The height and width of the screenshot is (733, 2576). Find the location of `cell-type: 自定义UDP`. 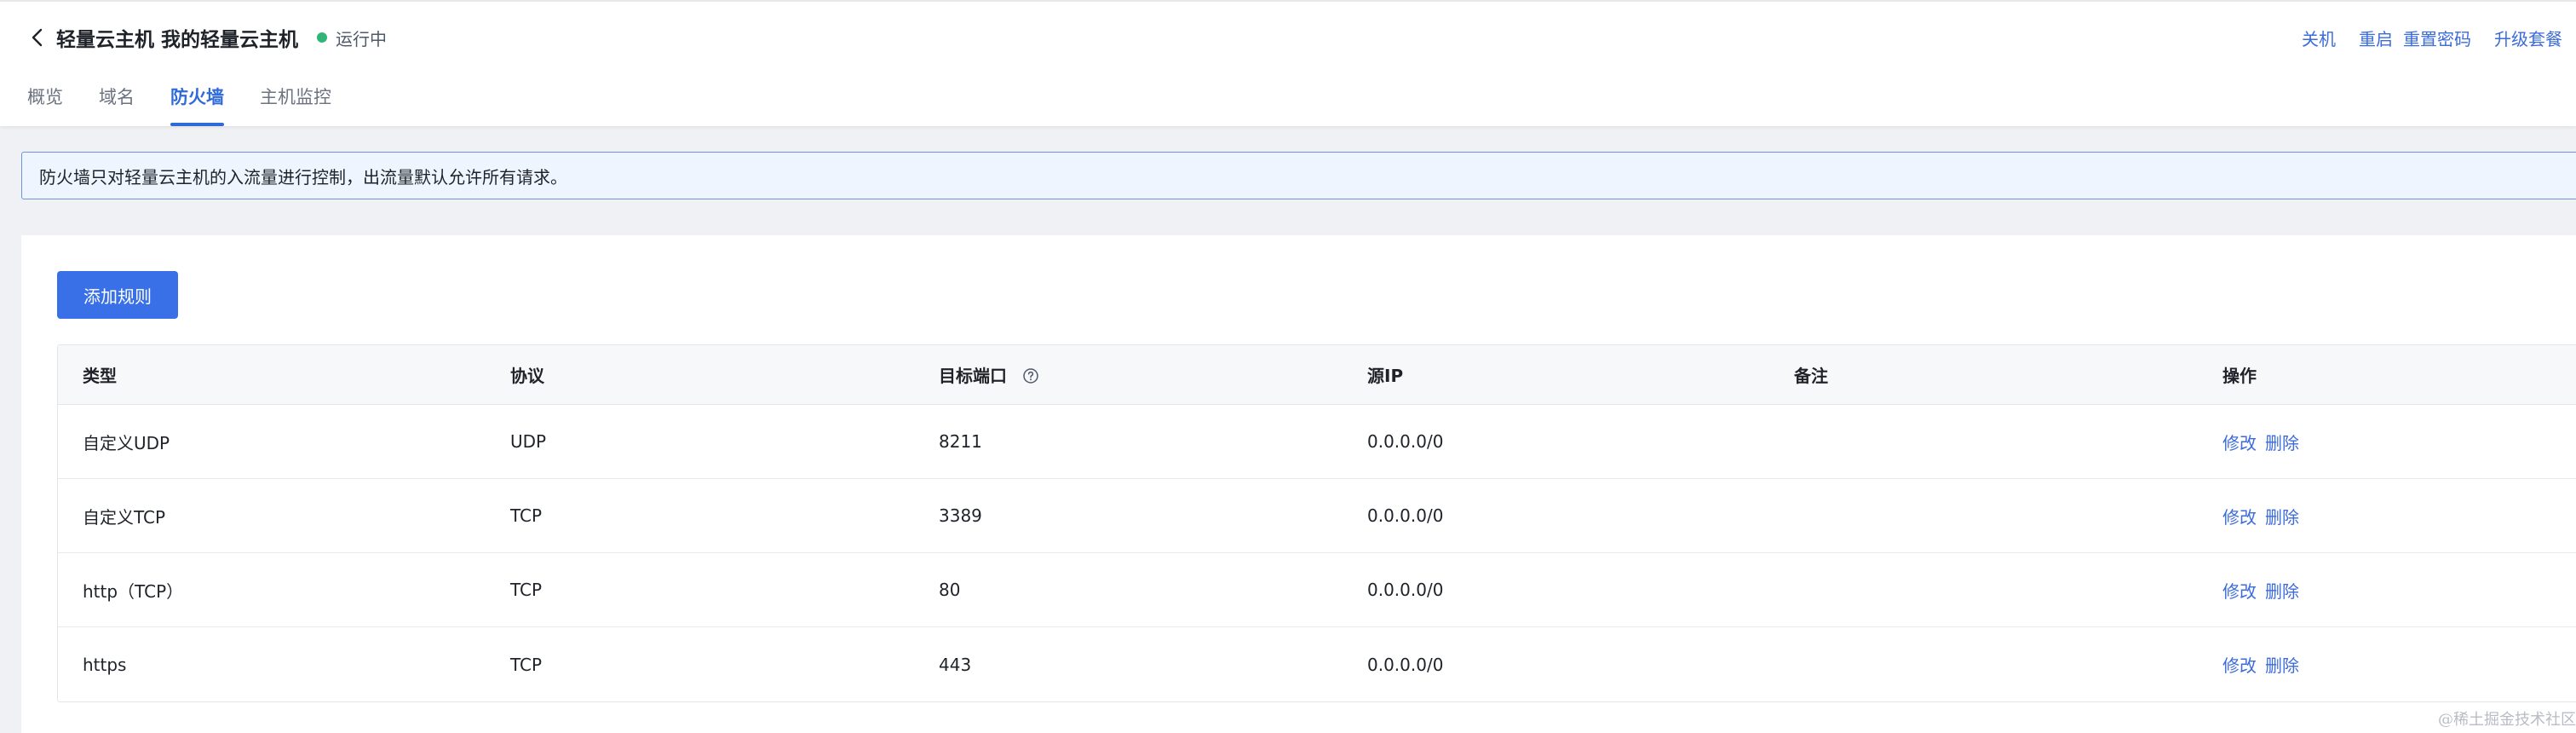

cell-type: 自定义UDP is located at coordinates (126, 442).